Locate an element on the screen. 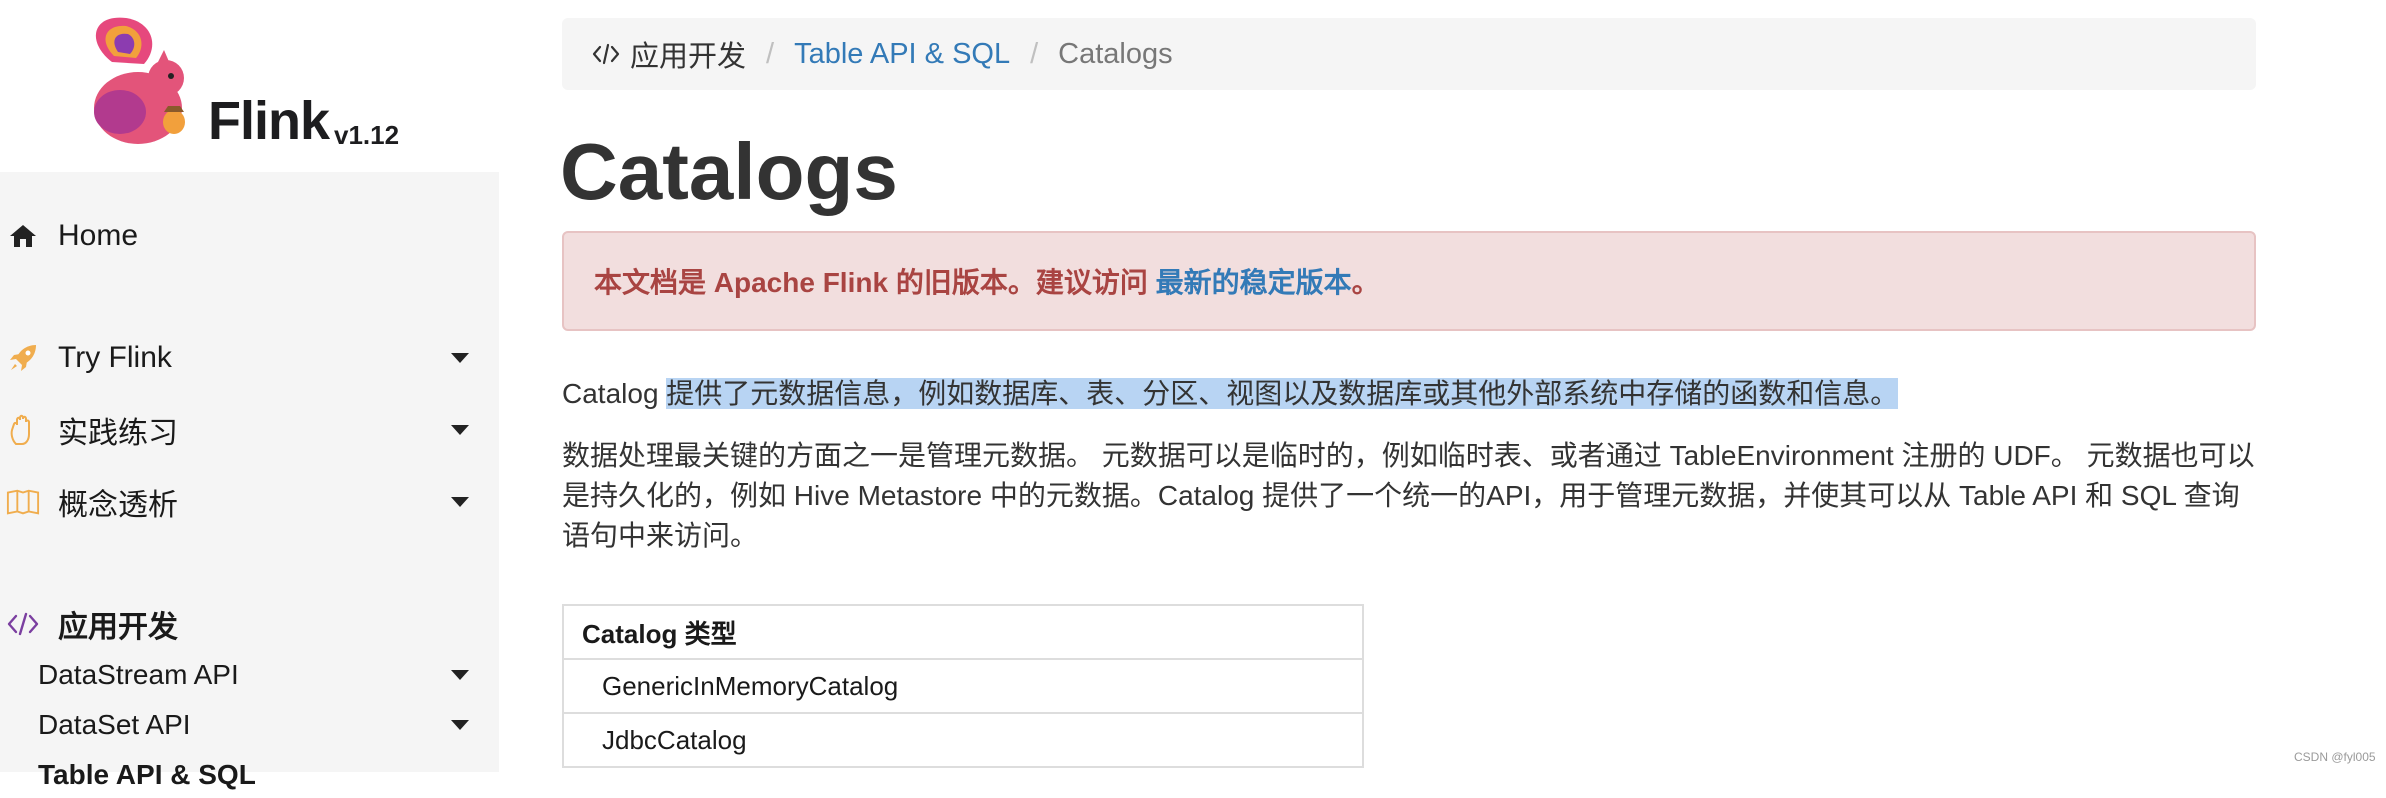 This screenshot has width=2386, height=798. old-version-alert: 本文档是 Apache Flink 的旧版本。建议访问 最新的稳定版本。 is located at coordinates (1409, 281).